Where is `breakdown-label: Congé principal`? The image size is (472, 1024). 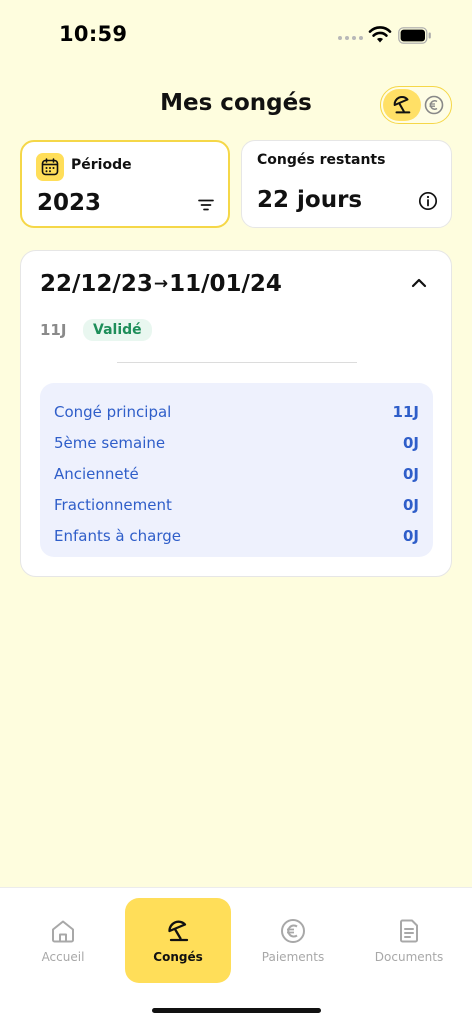
breakdown-label: Congé principal is located at coordinates (113, 411).